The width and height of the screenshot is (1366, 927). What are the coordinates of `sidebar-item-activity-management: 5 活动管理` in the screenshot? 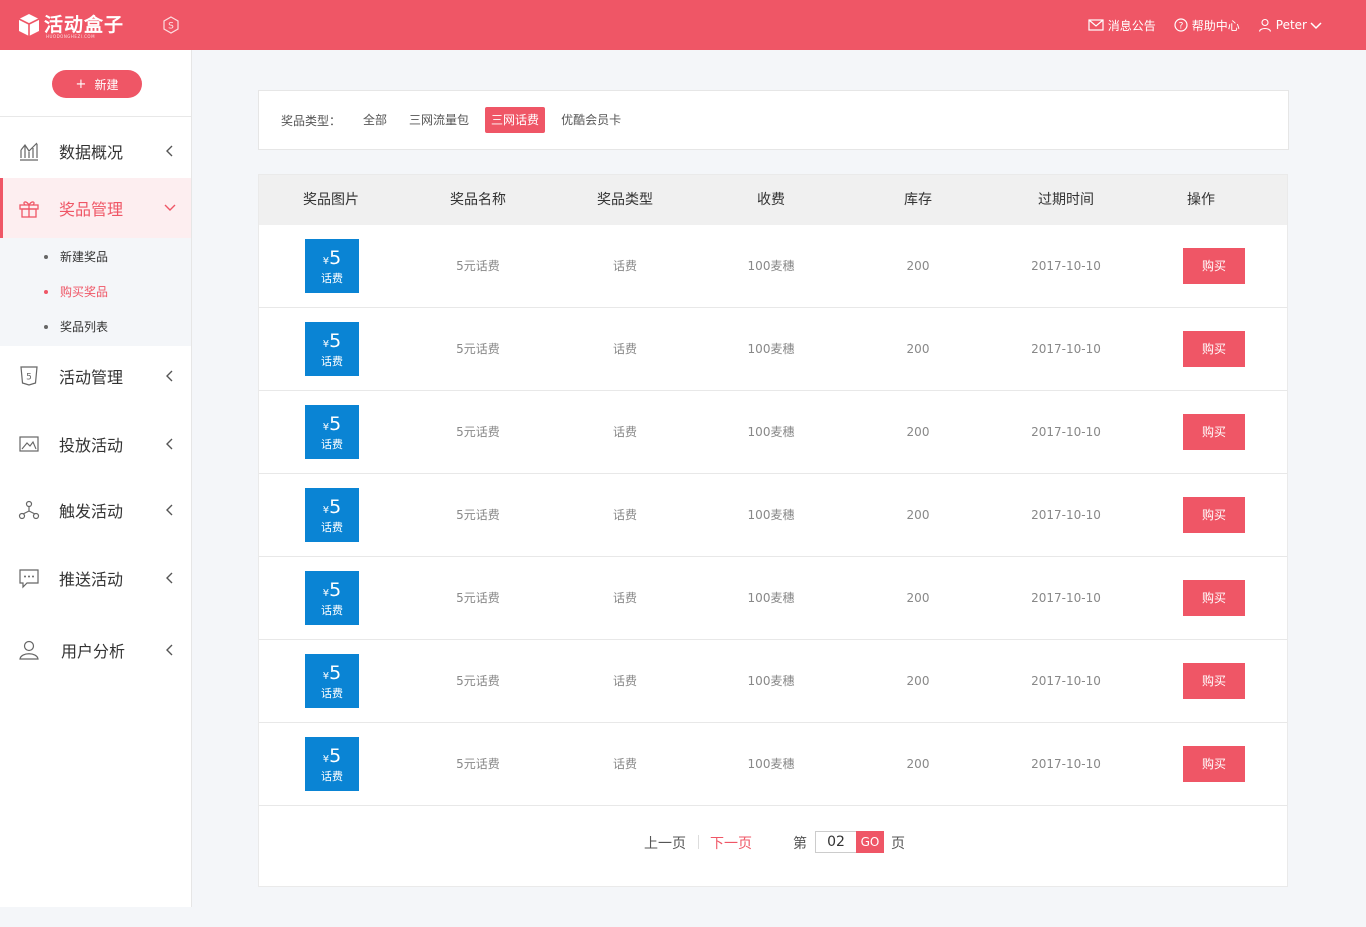 It's located at (95, 376).